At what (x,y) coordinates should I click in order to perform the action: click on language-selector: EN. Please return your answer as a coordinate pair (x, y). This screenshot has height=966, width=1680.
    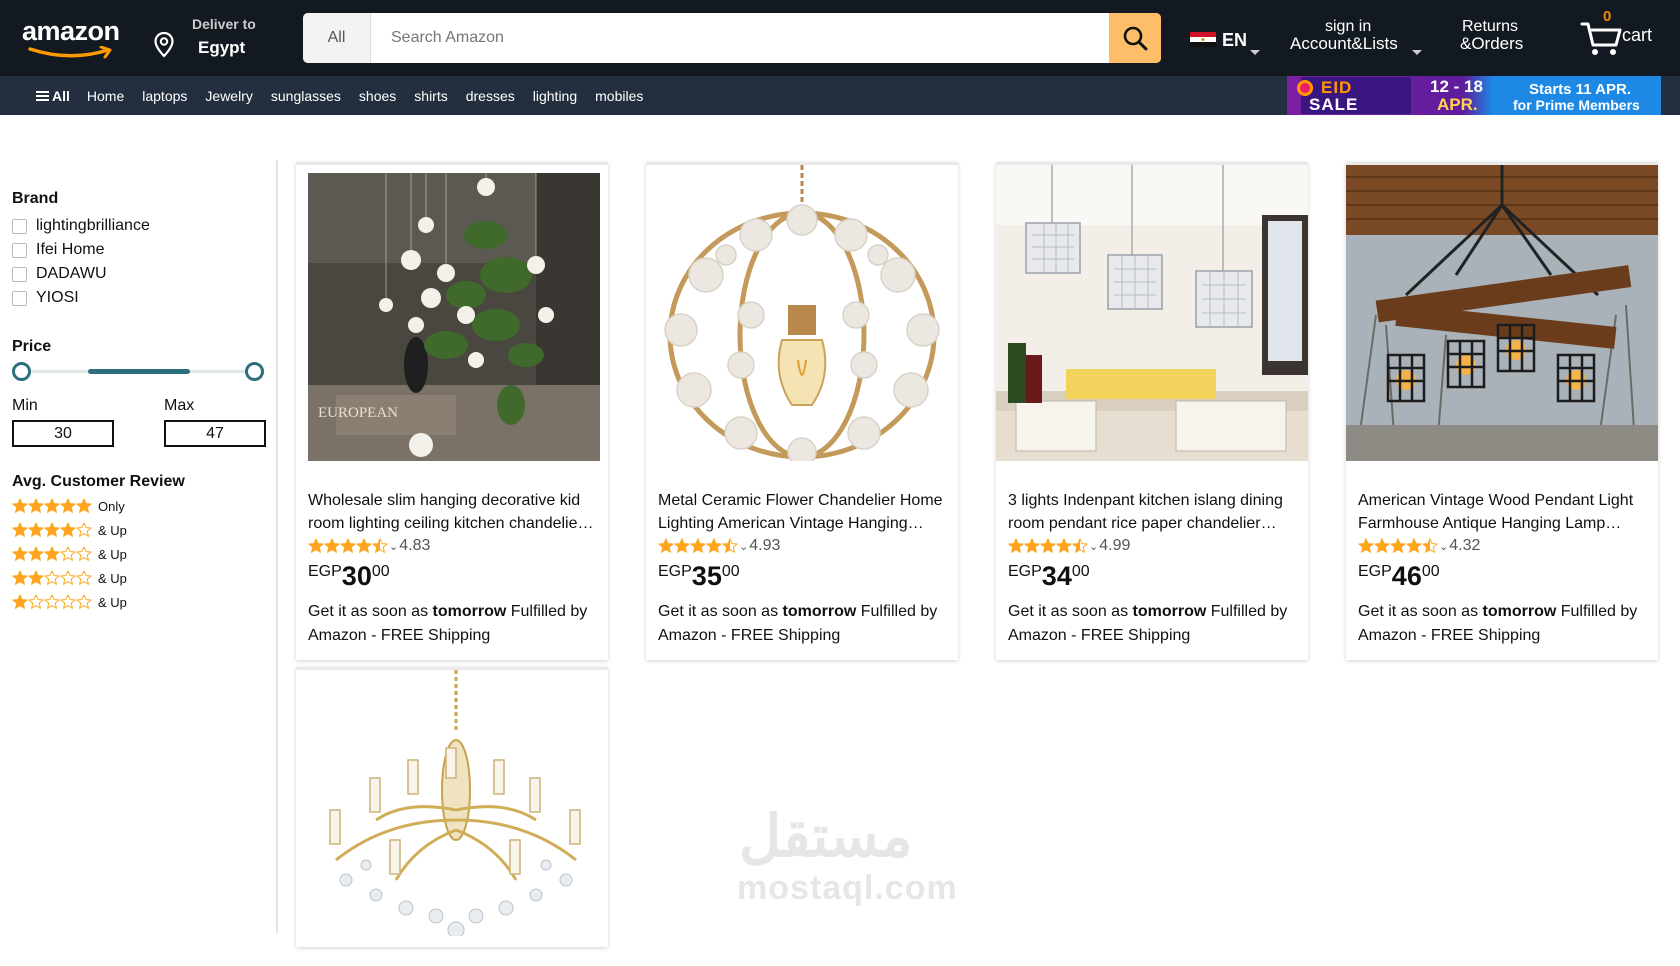
    Looking at the image, I should click on (1226, 40).